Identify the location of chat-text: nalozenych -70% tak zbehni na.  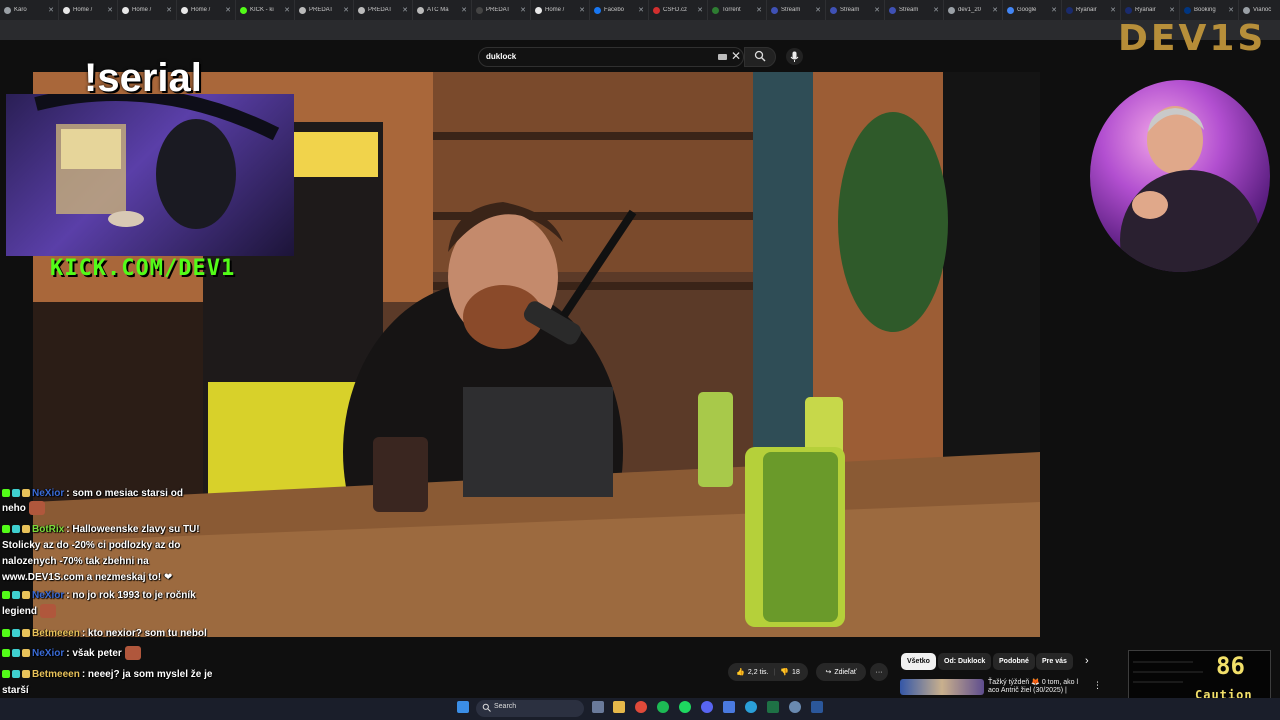
(75, 561).